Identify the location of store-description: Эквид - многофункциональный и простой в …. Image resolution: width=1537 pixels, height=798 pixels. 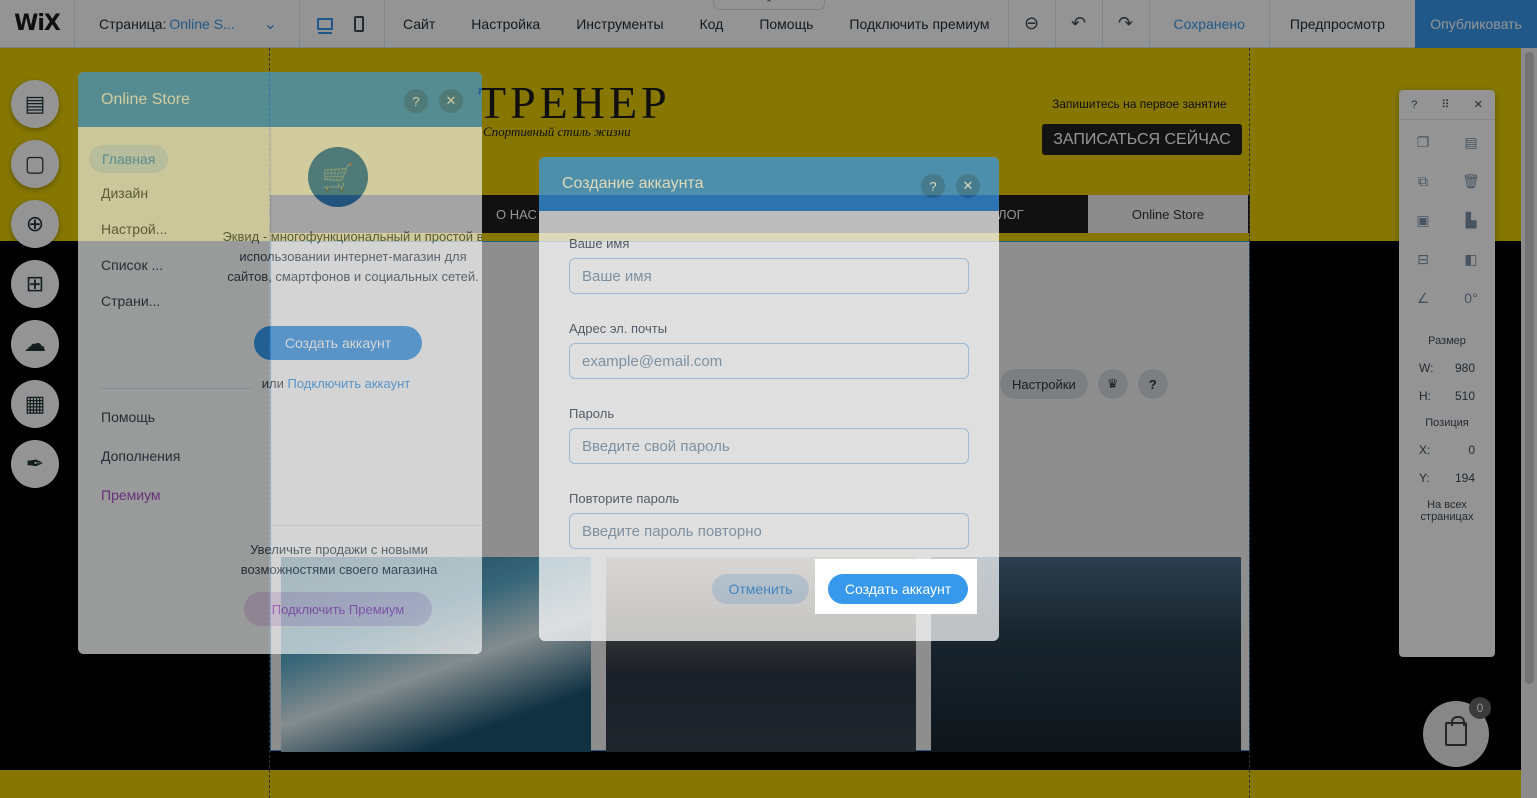
(352, 256).